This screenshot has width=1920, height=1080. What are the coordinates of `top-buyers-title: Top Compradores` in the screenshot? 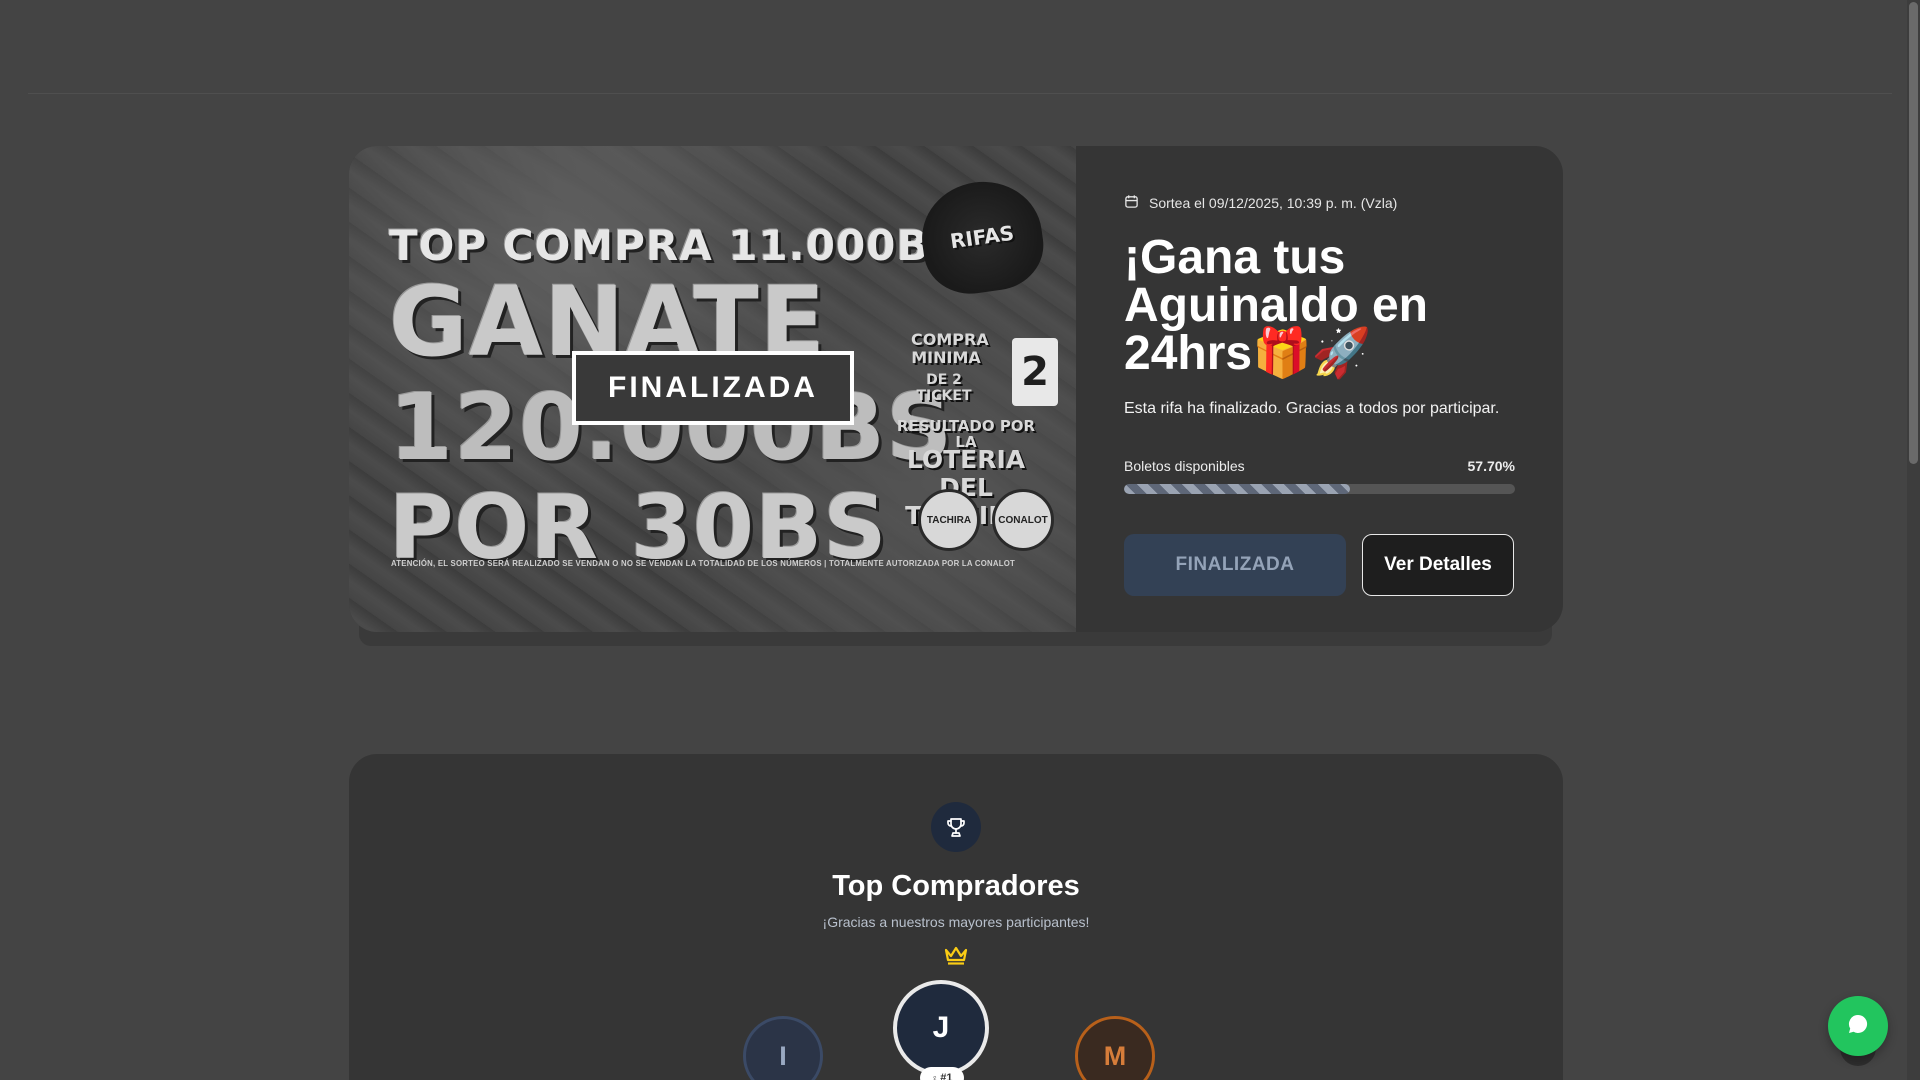 It's located at (956, 886).